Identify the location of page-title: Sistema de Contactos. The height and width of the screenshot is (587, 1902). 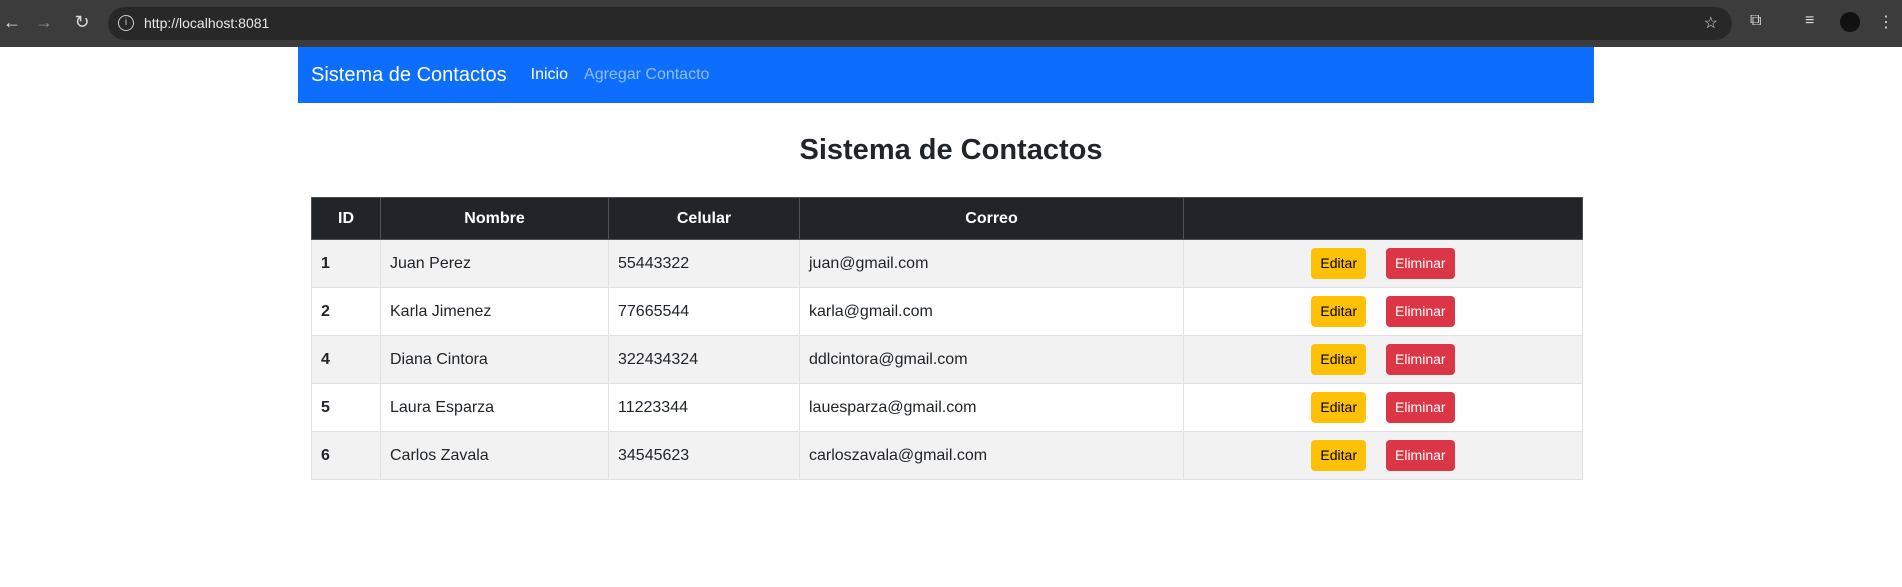
(951, 150).